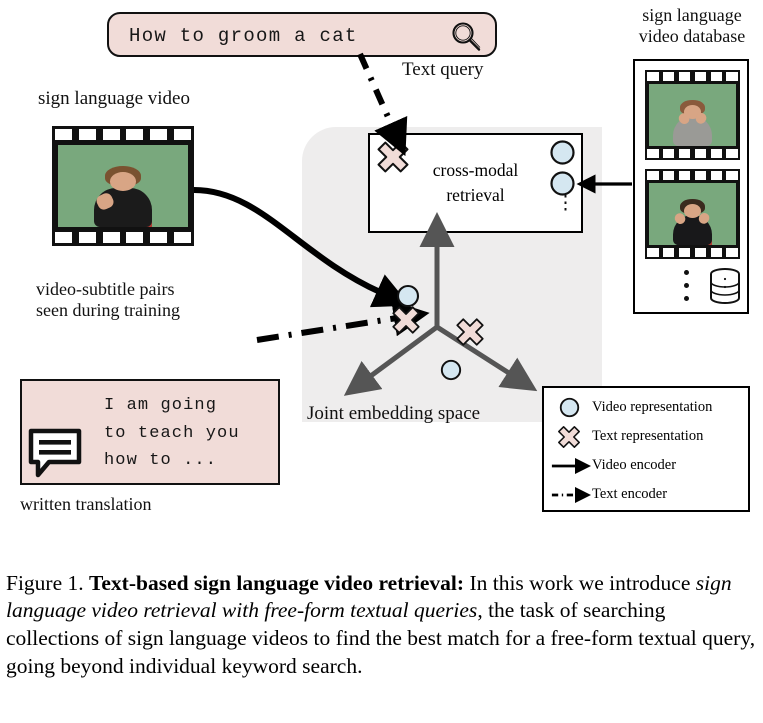 This screenshot has height=723, width=763. Describe the element at coordinates (692, 15) in the screenshot. I see `db-label-line-1: sign language` at that location.